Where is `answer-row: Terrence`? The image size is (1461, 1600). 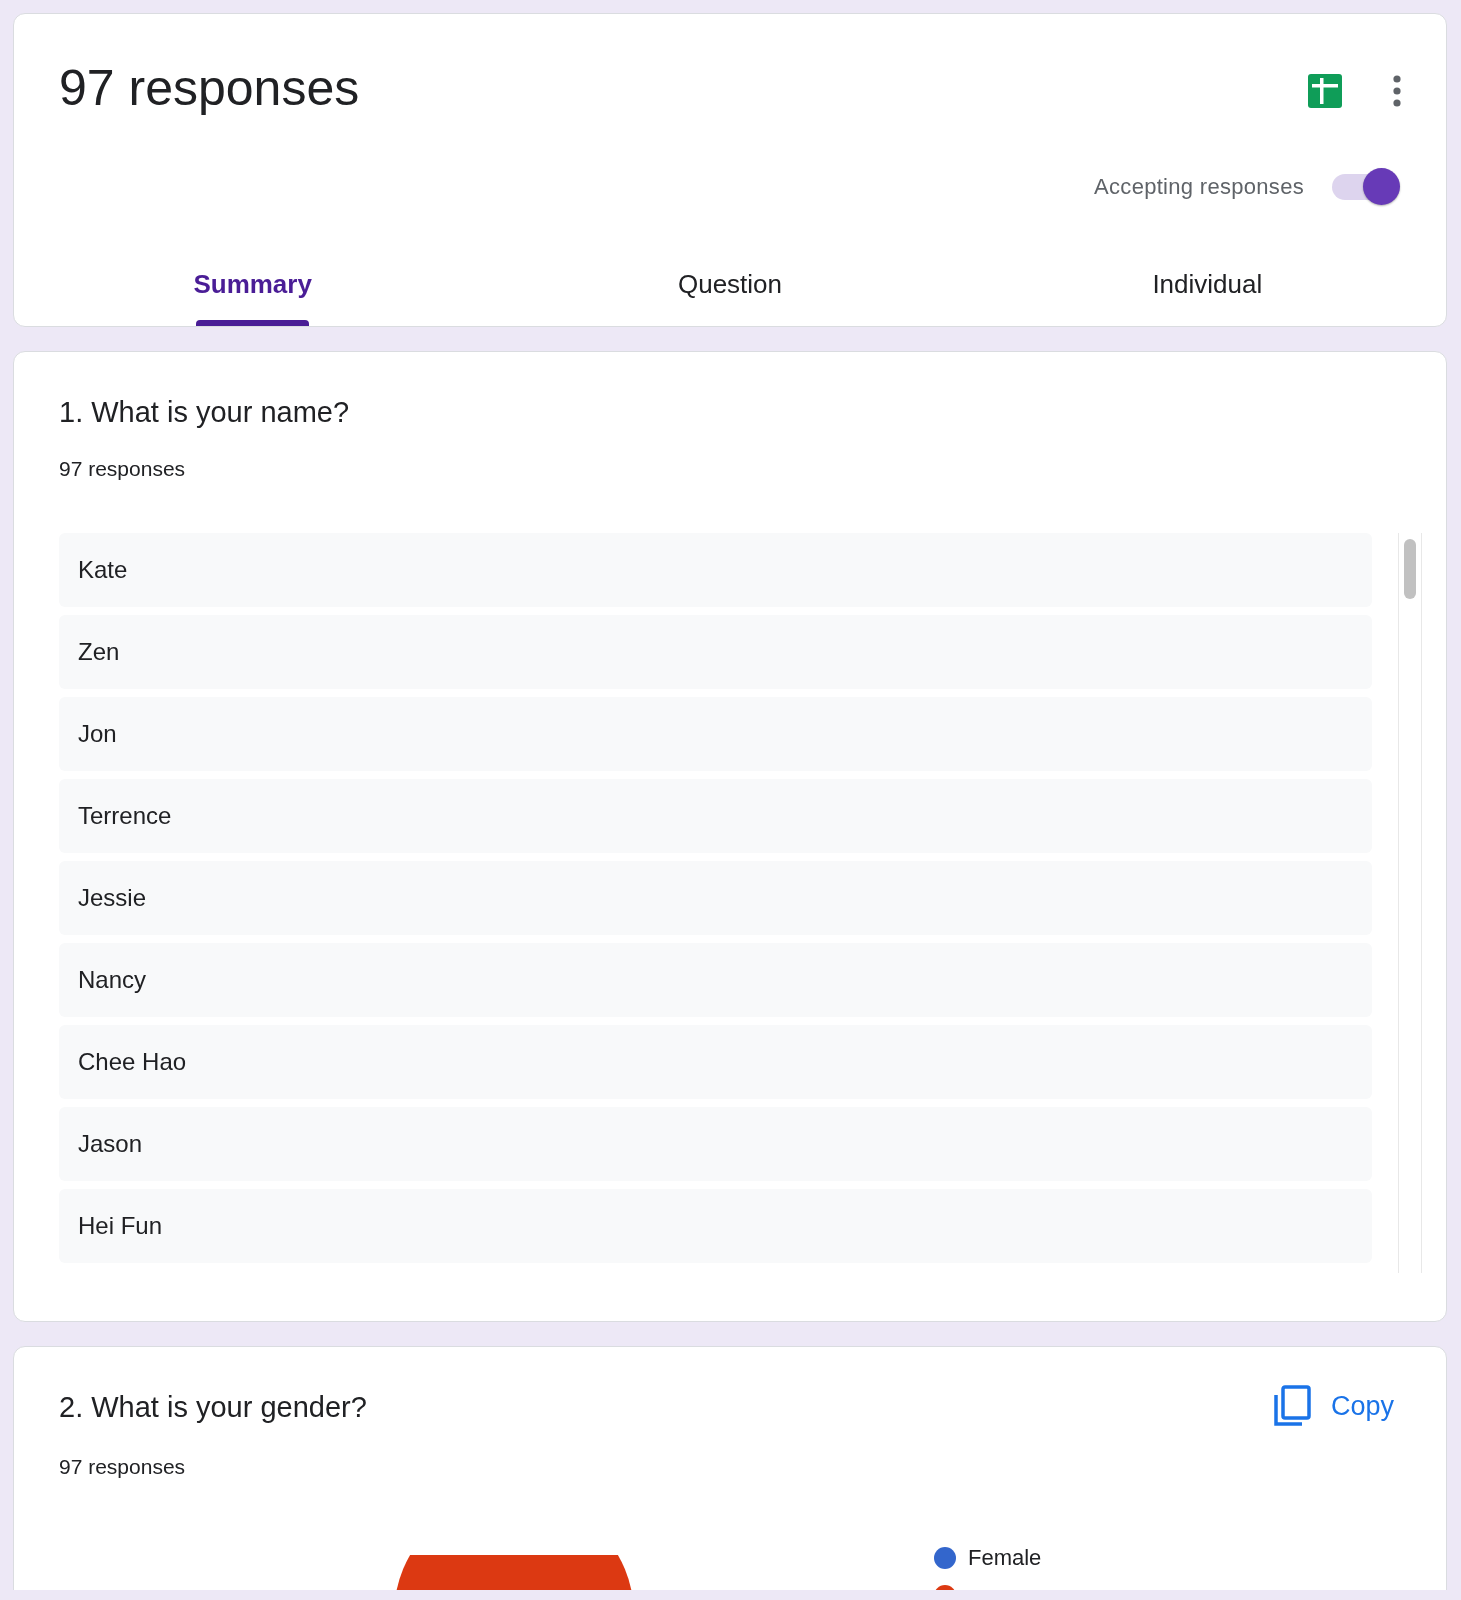
answer-row: Terrence is located at coordinates (715, 816).